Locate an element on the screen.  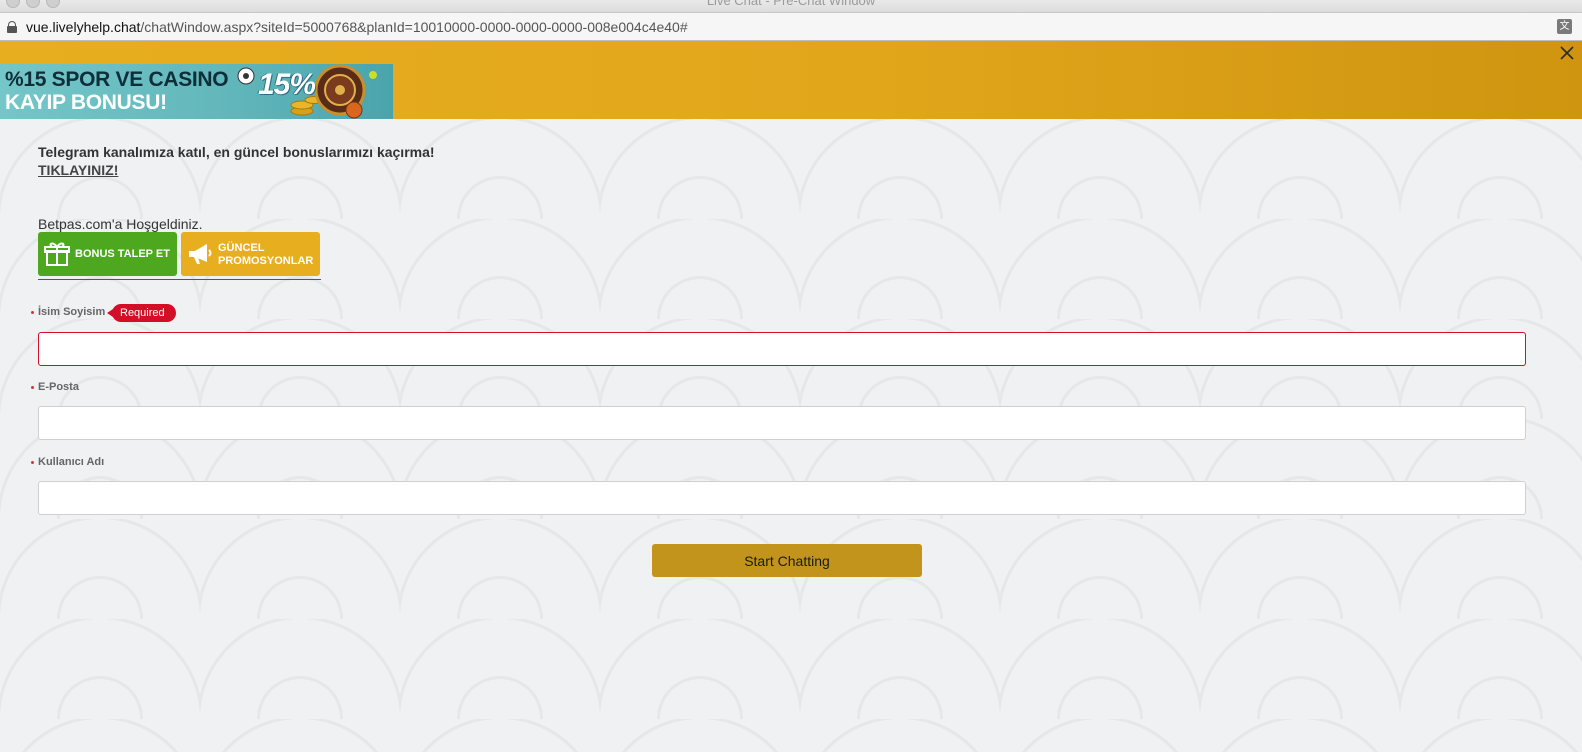
promo-banner-badge: 15% is located at coordinates (287, 84).